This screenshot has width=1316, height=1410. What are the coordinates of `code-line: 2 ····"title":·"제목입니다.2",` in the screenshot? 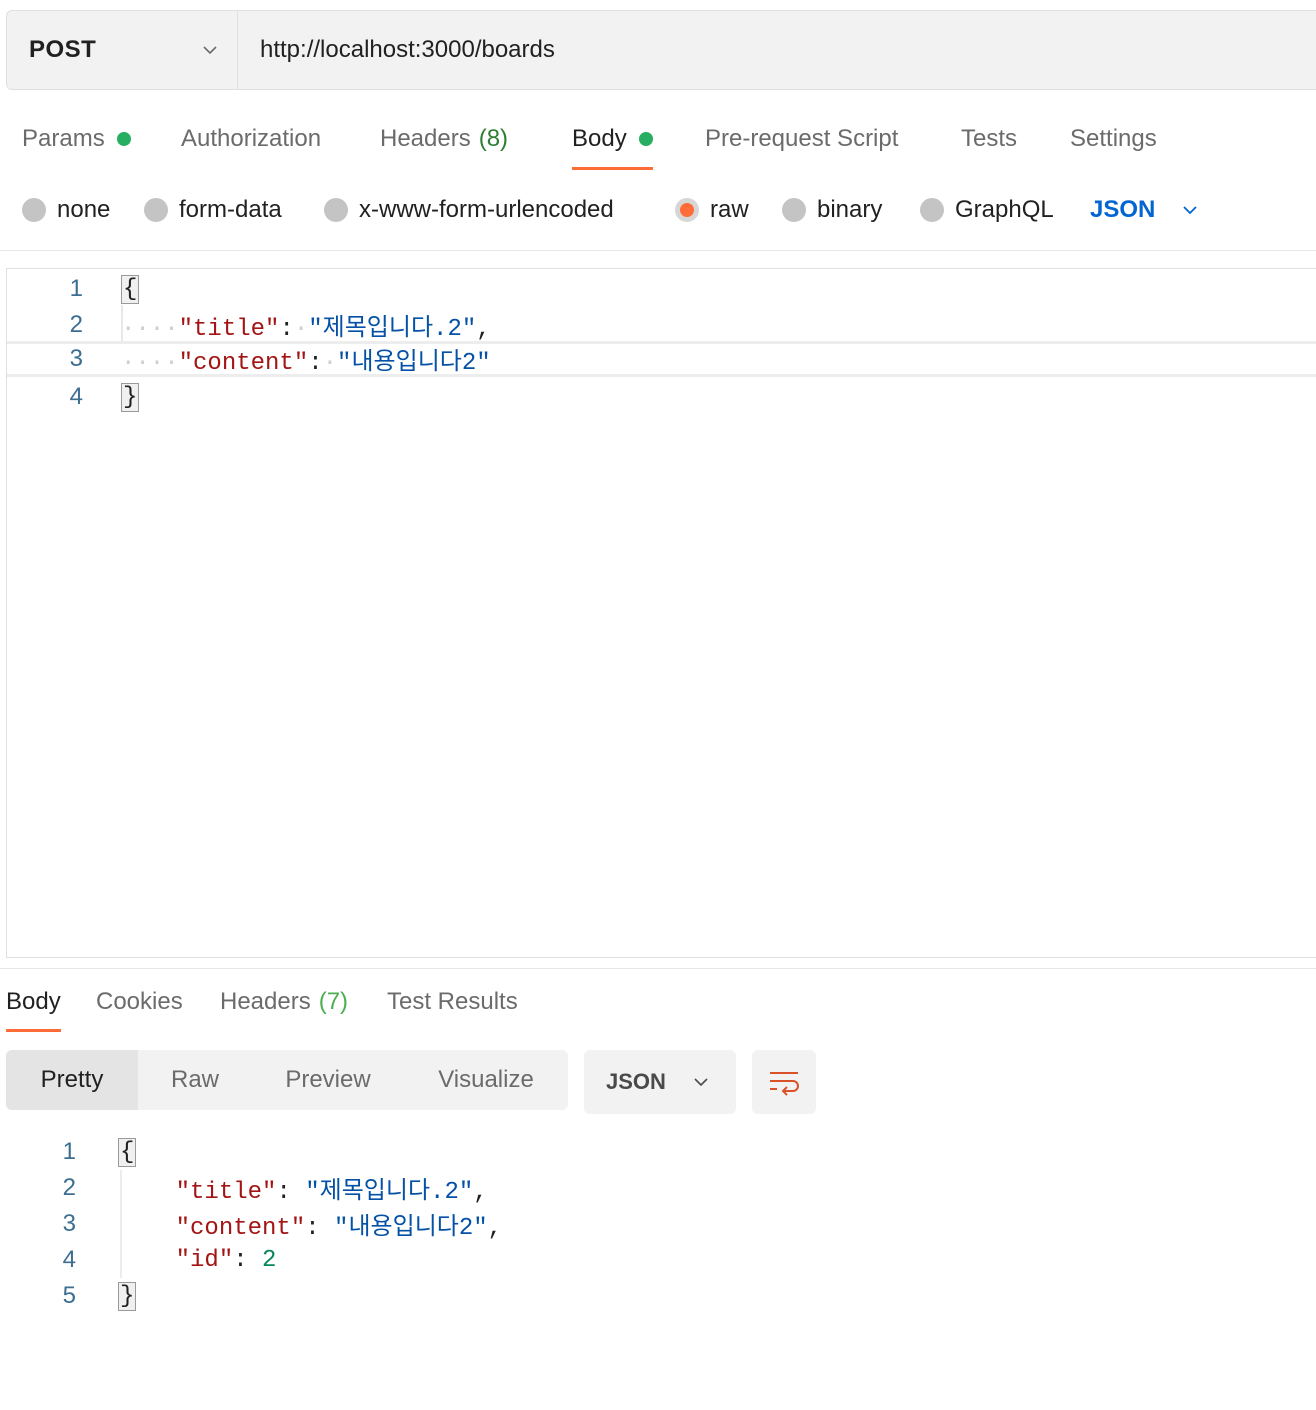 It's located at (661, 325).